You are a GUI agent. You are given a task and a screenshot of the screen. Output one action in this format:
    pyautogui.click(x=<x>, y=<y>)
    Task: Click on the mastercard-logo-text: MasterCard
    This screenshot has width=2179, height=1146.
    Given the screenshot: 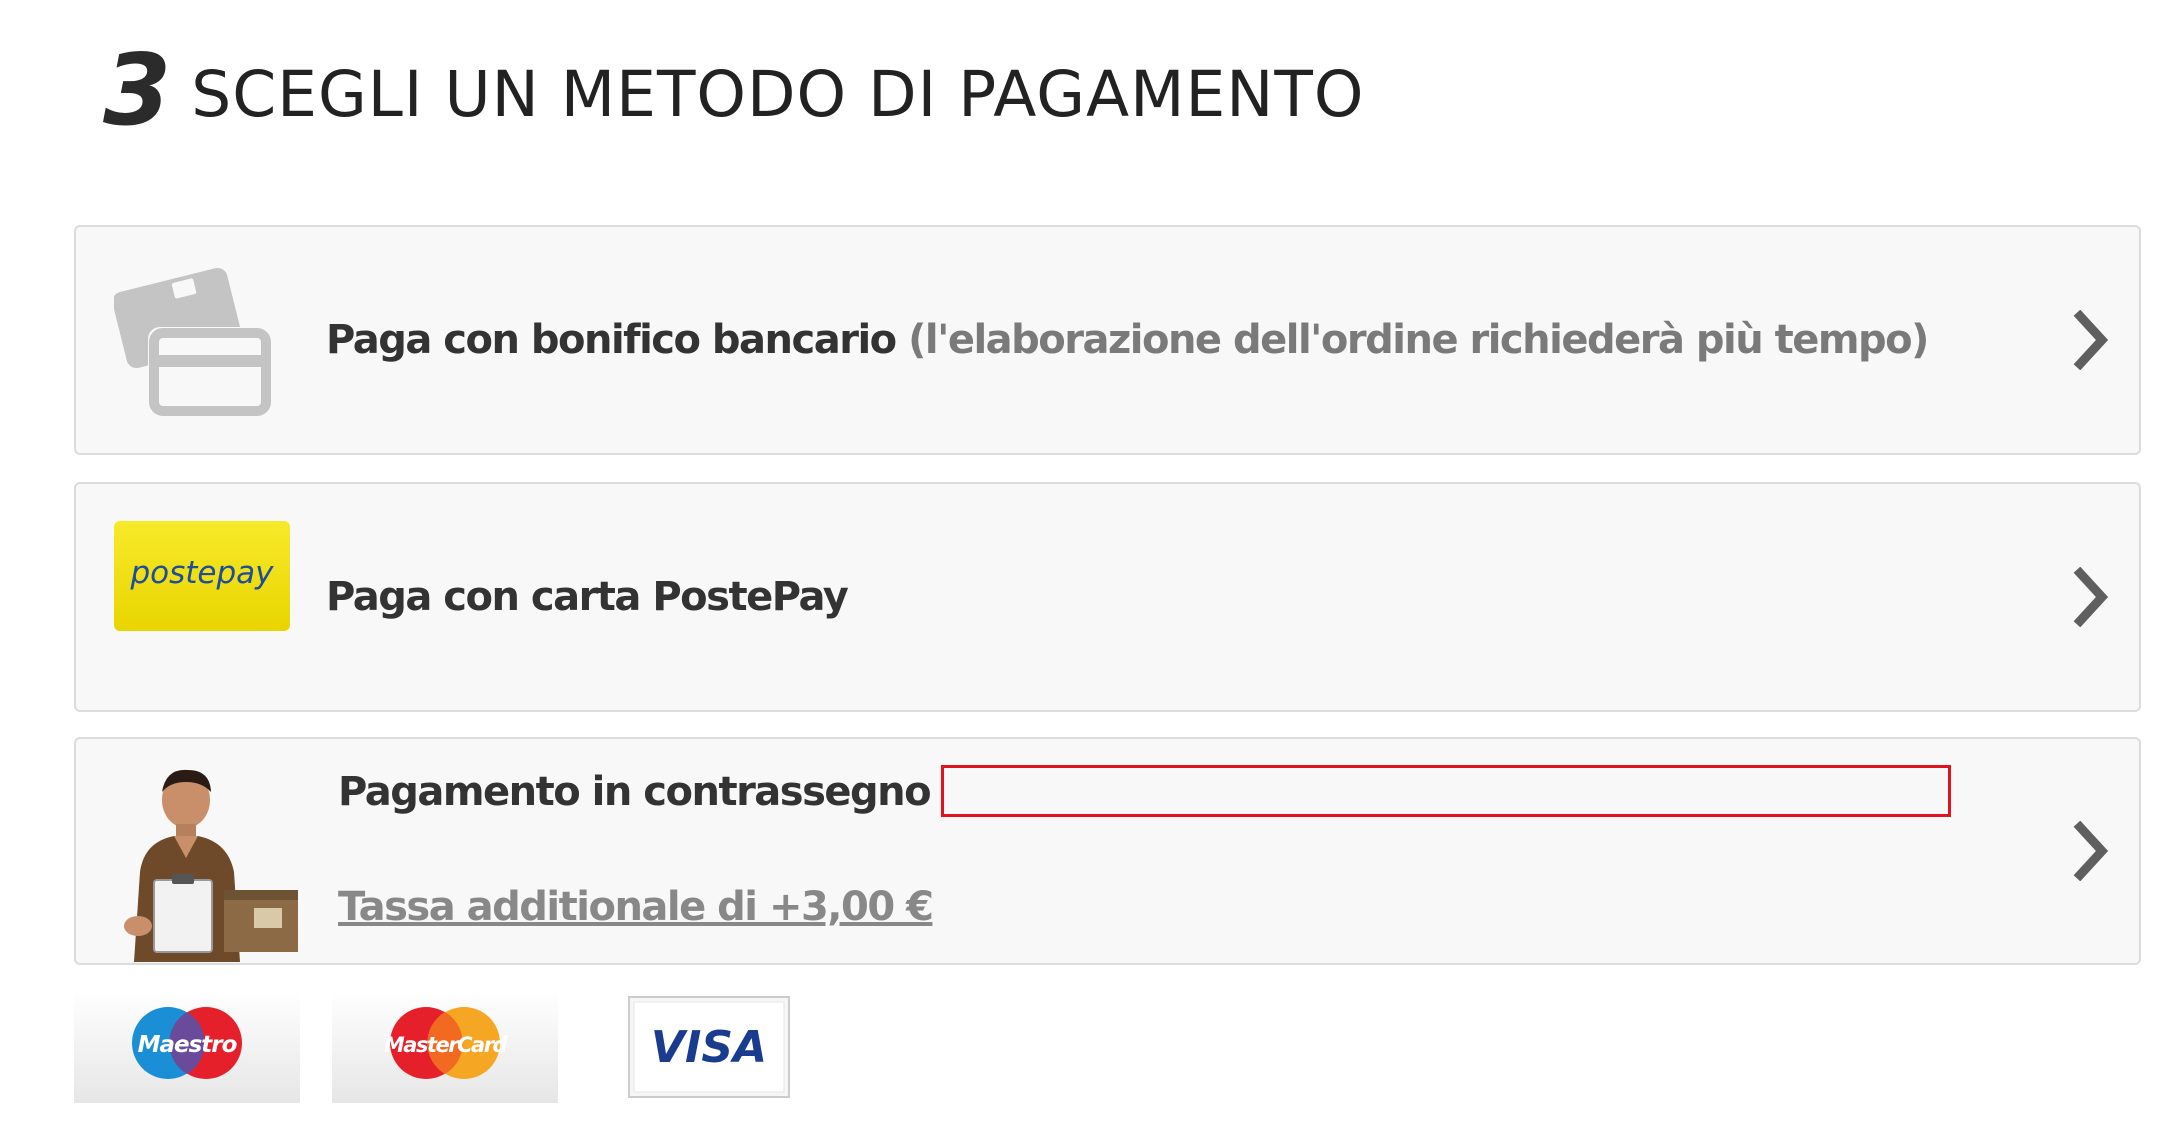 What is the action you would take?
    pyautogui.click(x=446, y=1045)
    